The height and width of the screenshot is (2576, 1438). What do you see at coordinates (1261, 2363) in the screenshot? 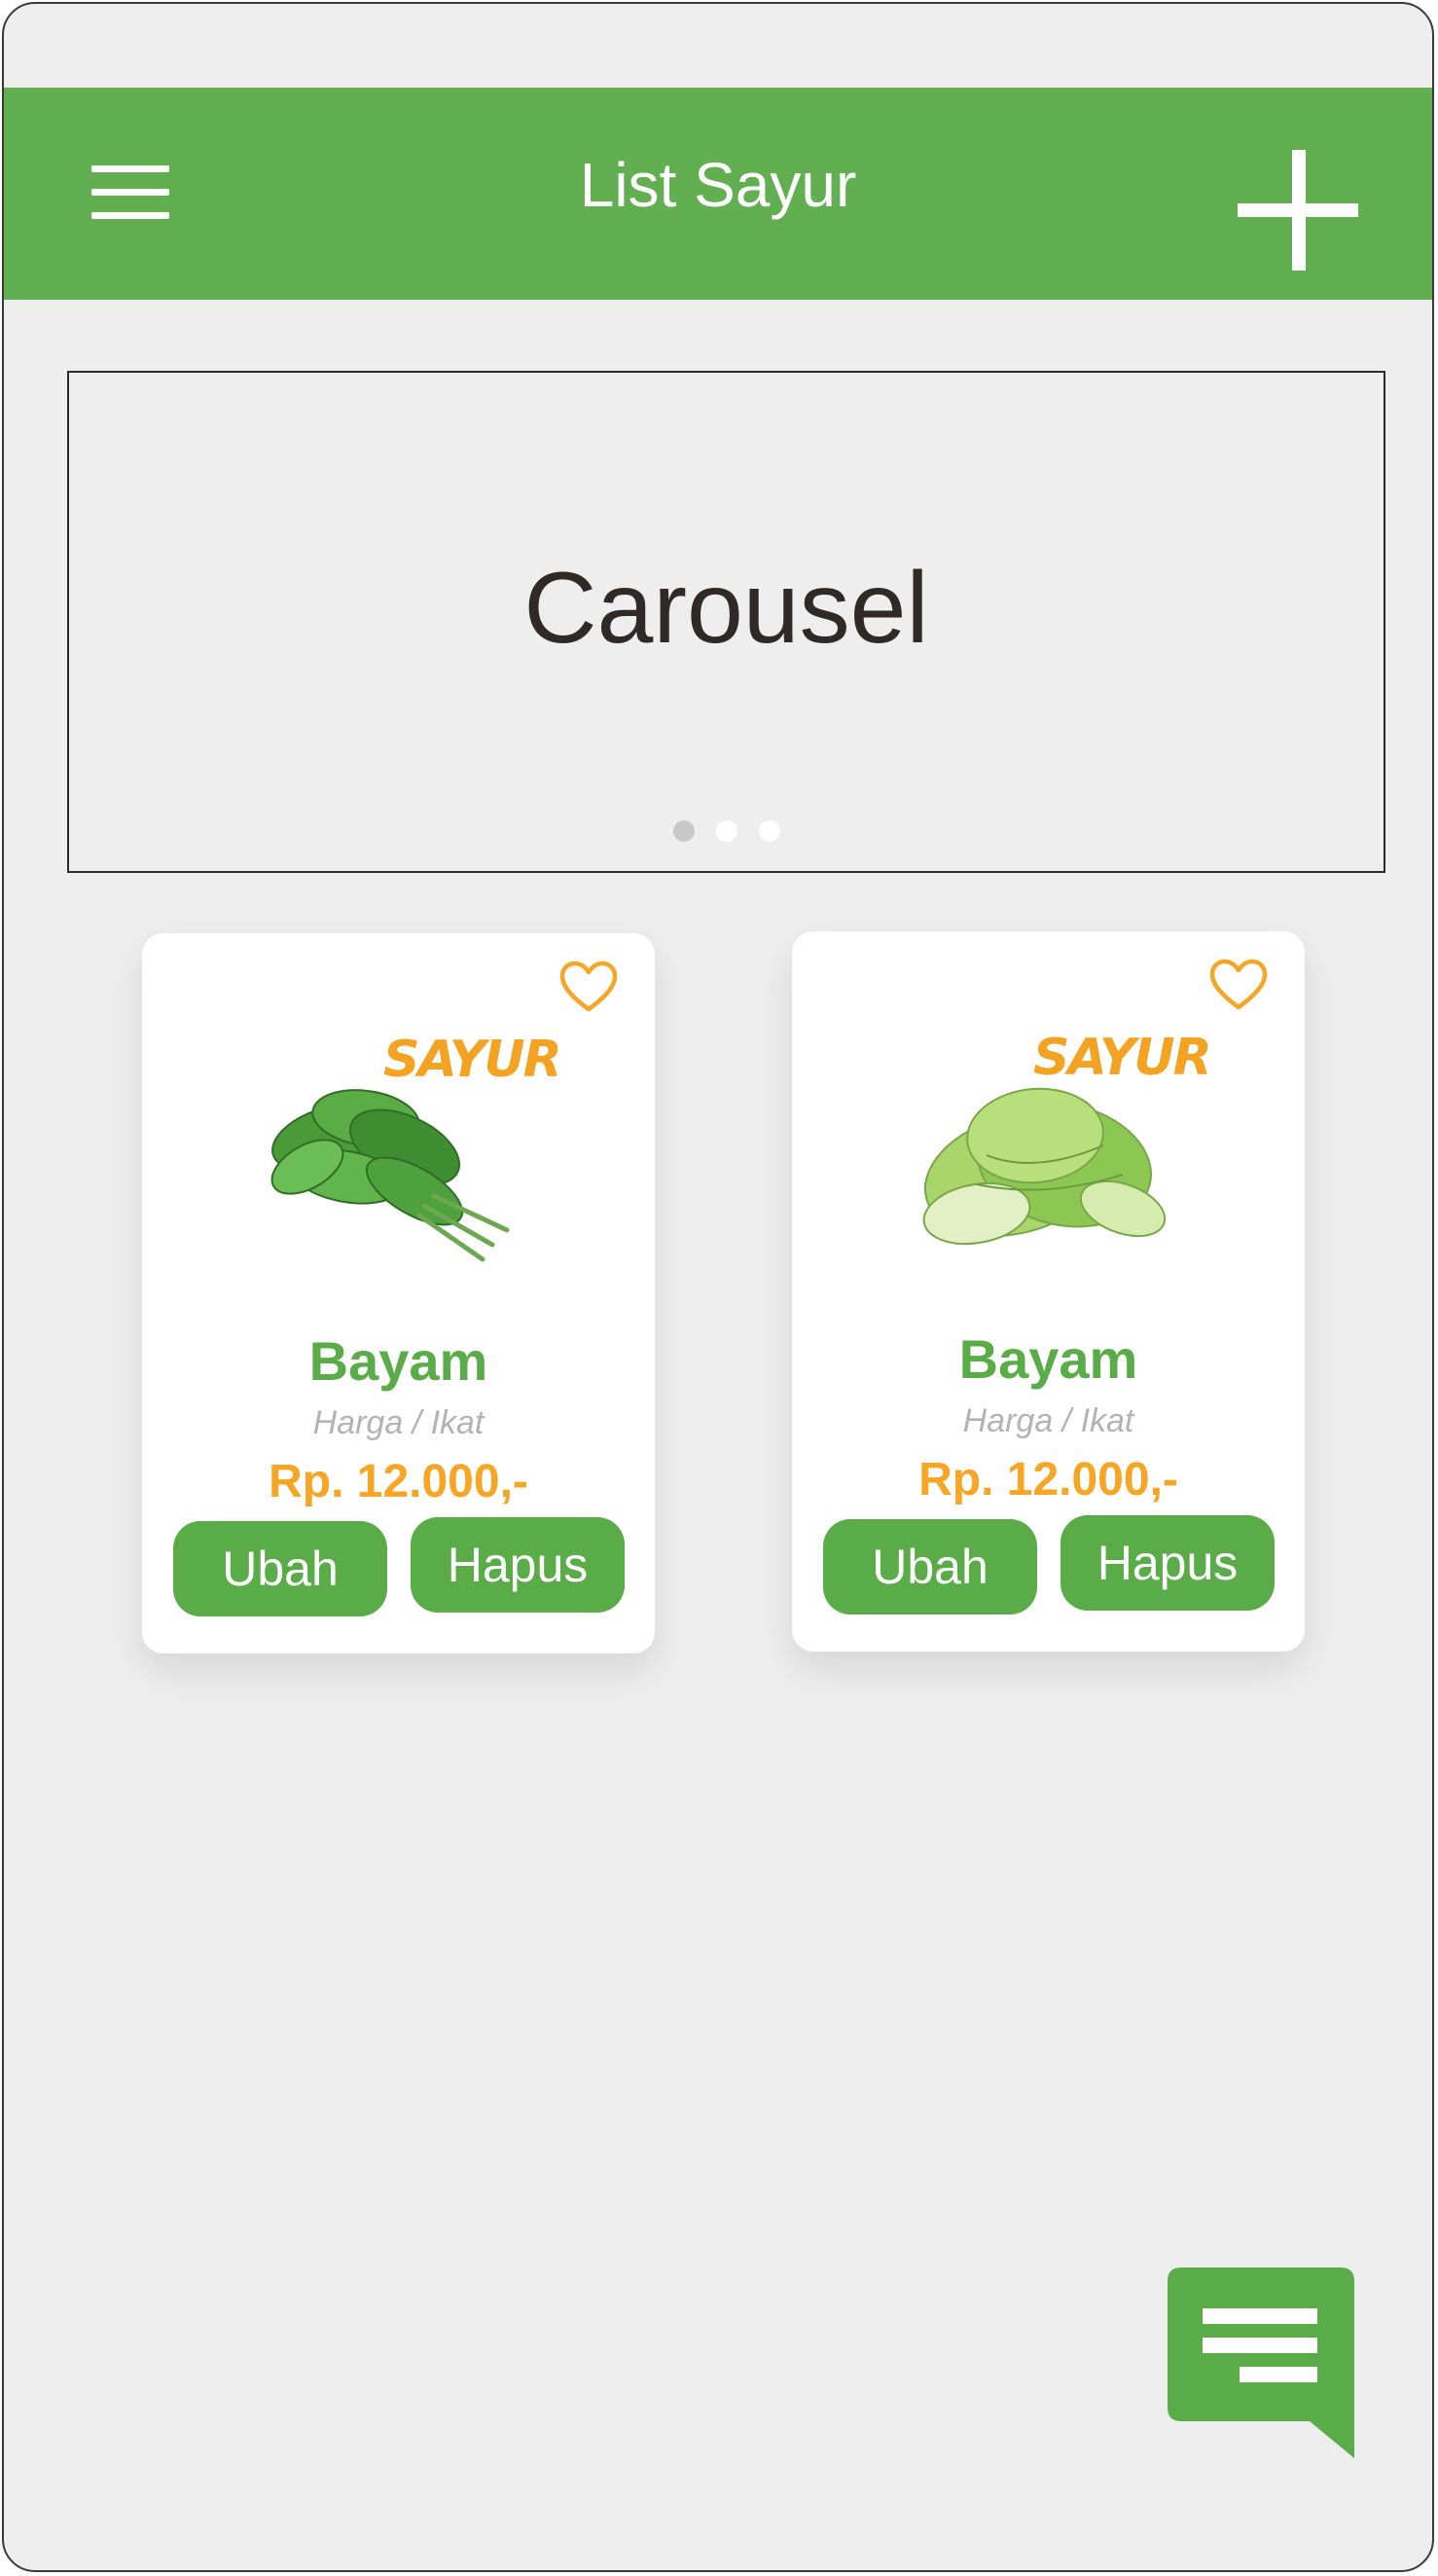
I see `chat-message-icon` at bounding box center [1261, 2363].